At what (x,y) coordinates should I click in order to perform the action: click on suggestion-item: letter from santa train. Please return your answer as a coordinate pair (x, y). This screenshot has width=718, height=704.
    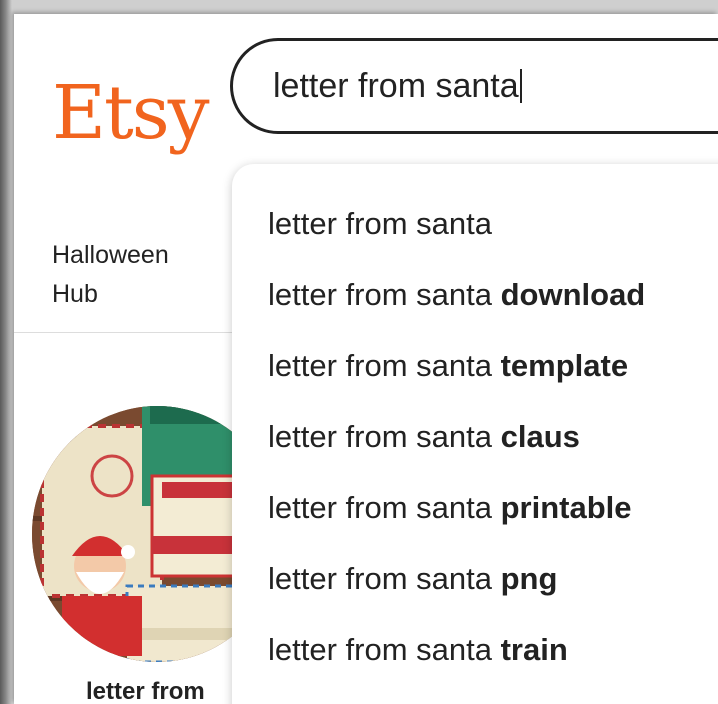
    Looking at the image, I should click on (418, 650).